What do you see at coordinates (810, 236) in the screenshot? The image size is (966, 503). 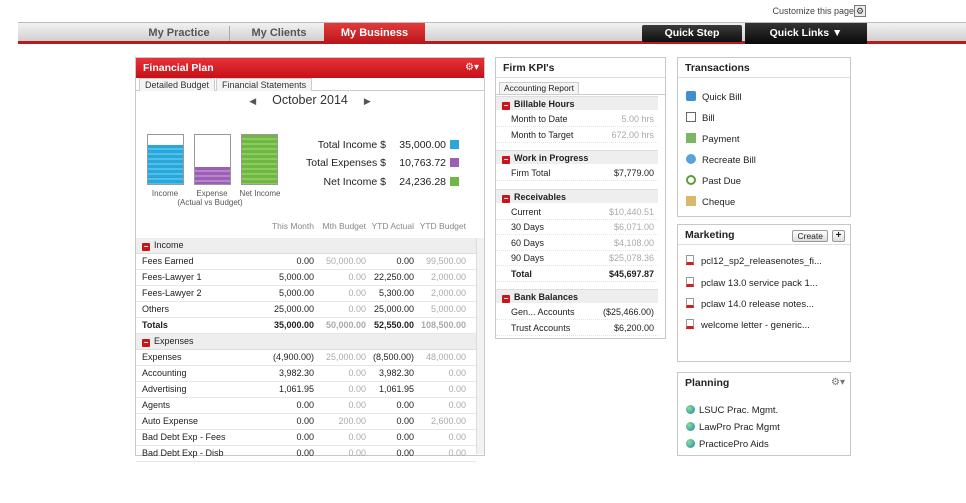 I see `create-button: Create` at bounding box center [810, 236].